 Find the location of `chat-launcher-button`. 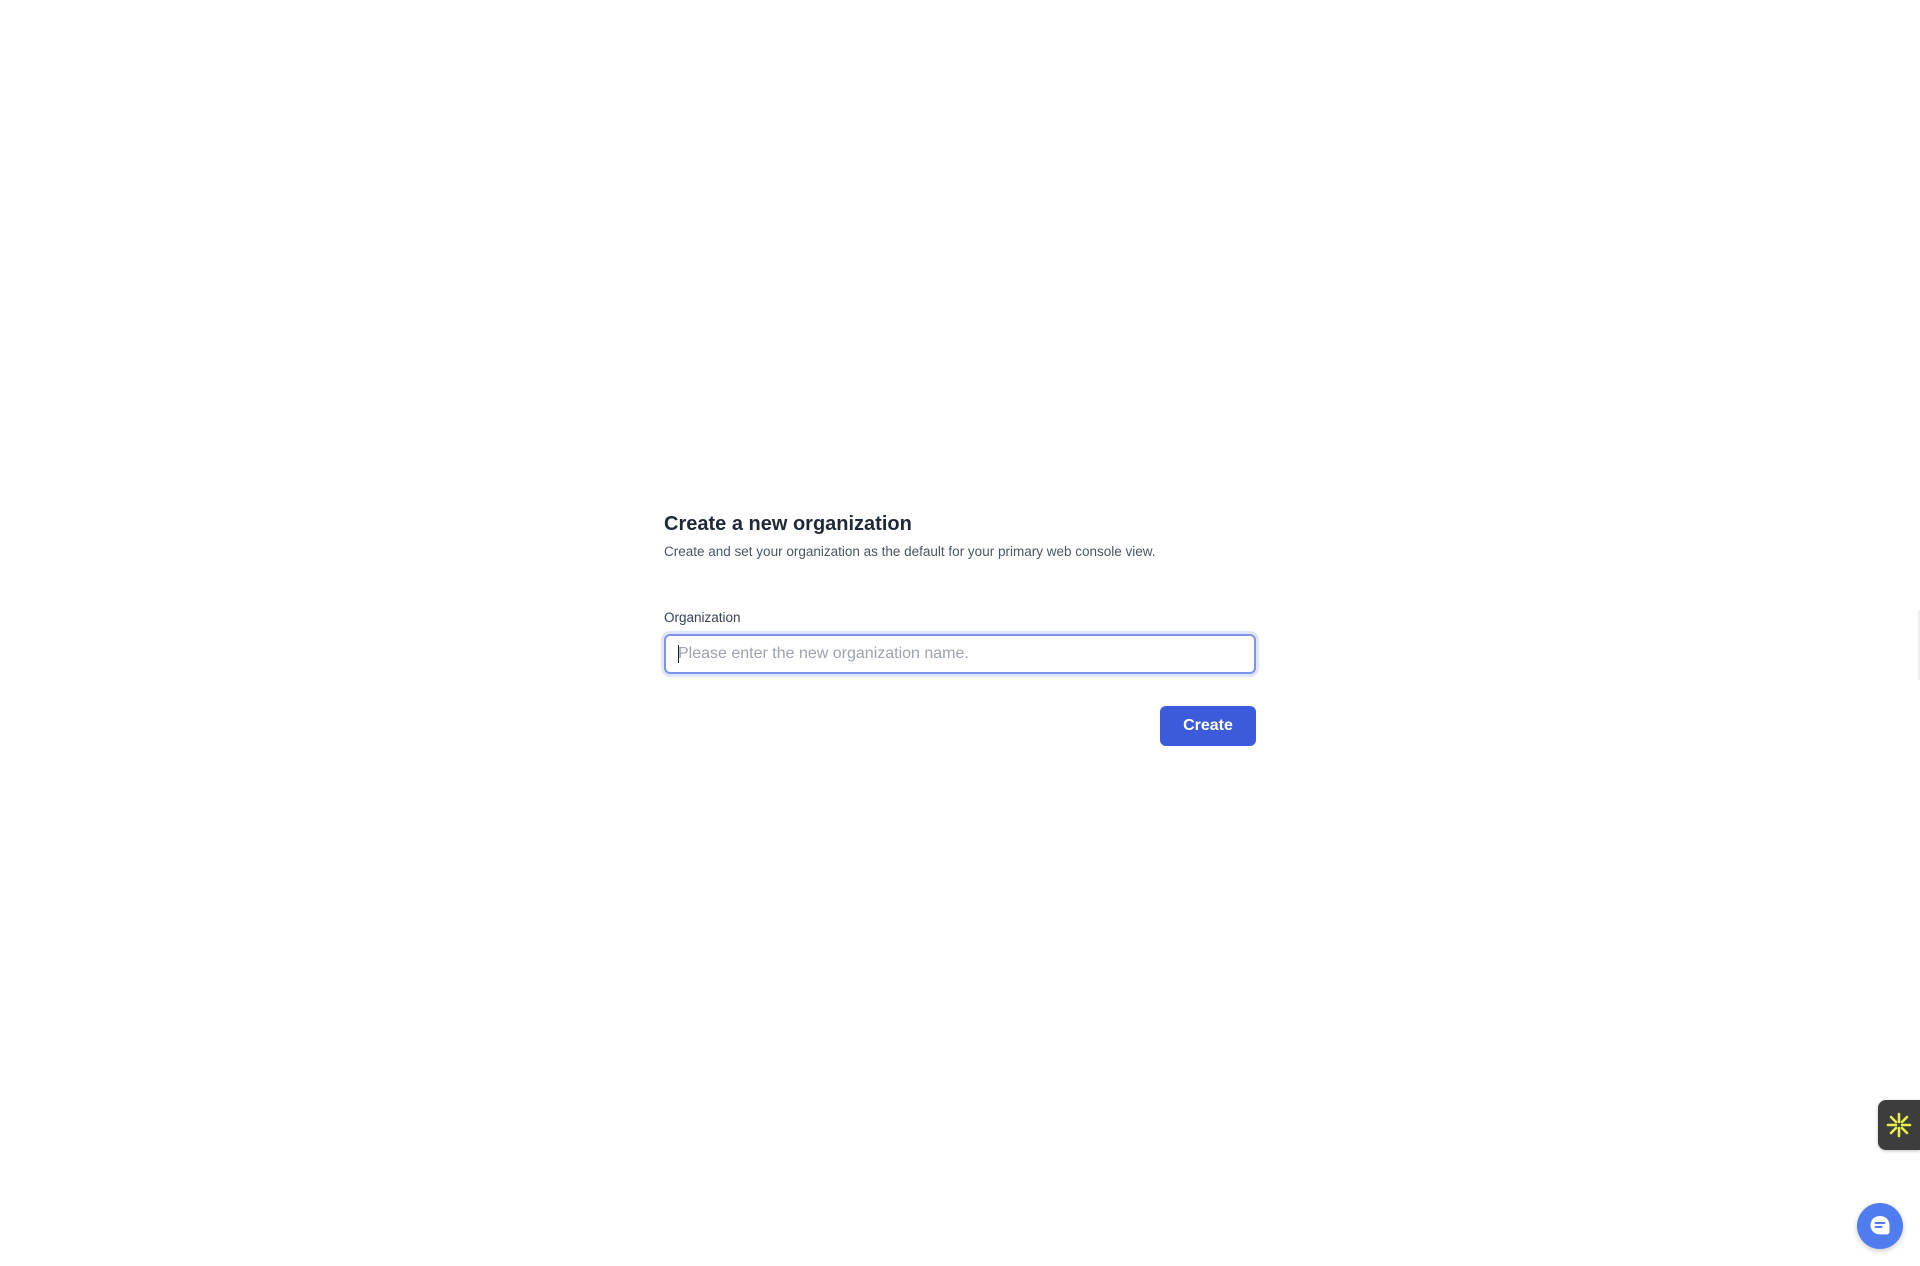

chat-launcher-button is located at coordinates (1880, 1226).